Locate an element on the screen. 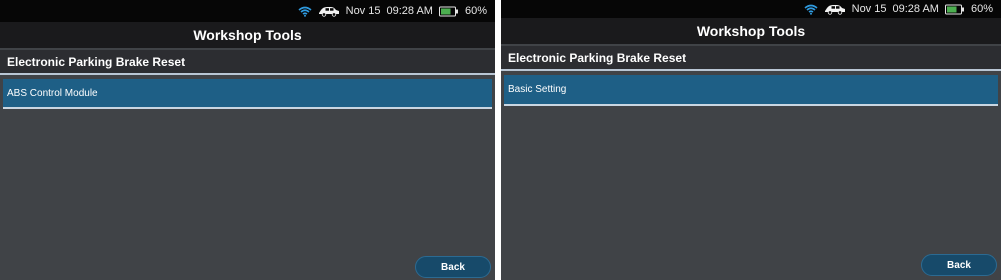 The image size is (1001, 280). list-item-basic-setting: Basic Setting is located at coordinates (751, 90).